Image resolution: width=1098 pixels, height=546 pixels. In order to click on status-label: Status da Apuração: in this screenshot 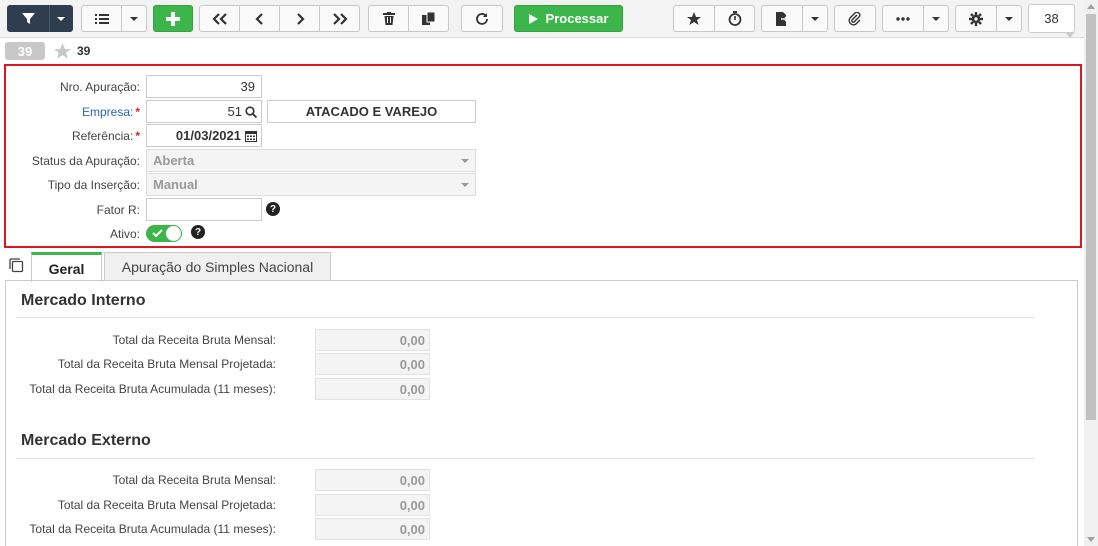, I will do `click(85, 160)`.